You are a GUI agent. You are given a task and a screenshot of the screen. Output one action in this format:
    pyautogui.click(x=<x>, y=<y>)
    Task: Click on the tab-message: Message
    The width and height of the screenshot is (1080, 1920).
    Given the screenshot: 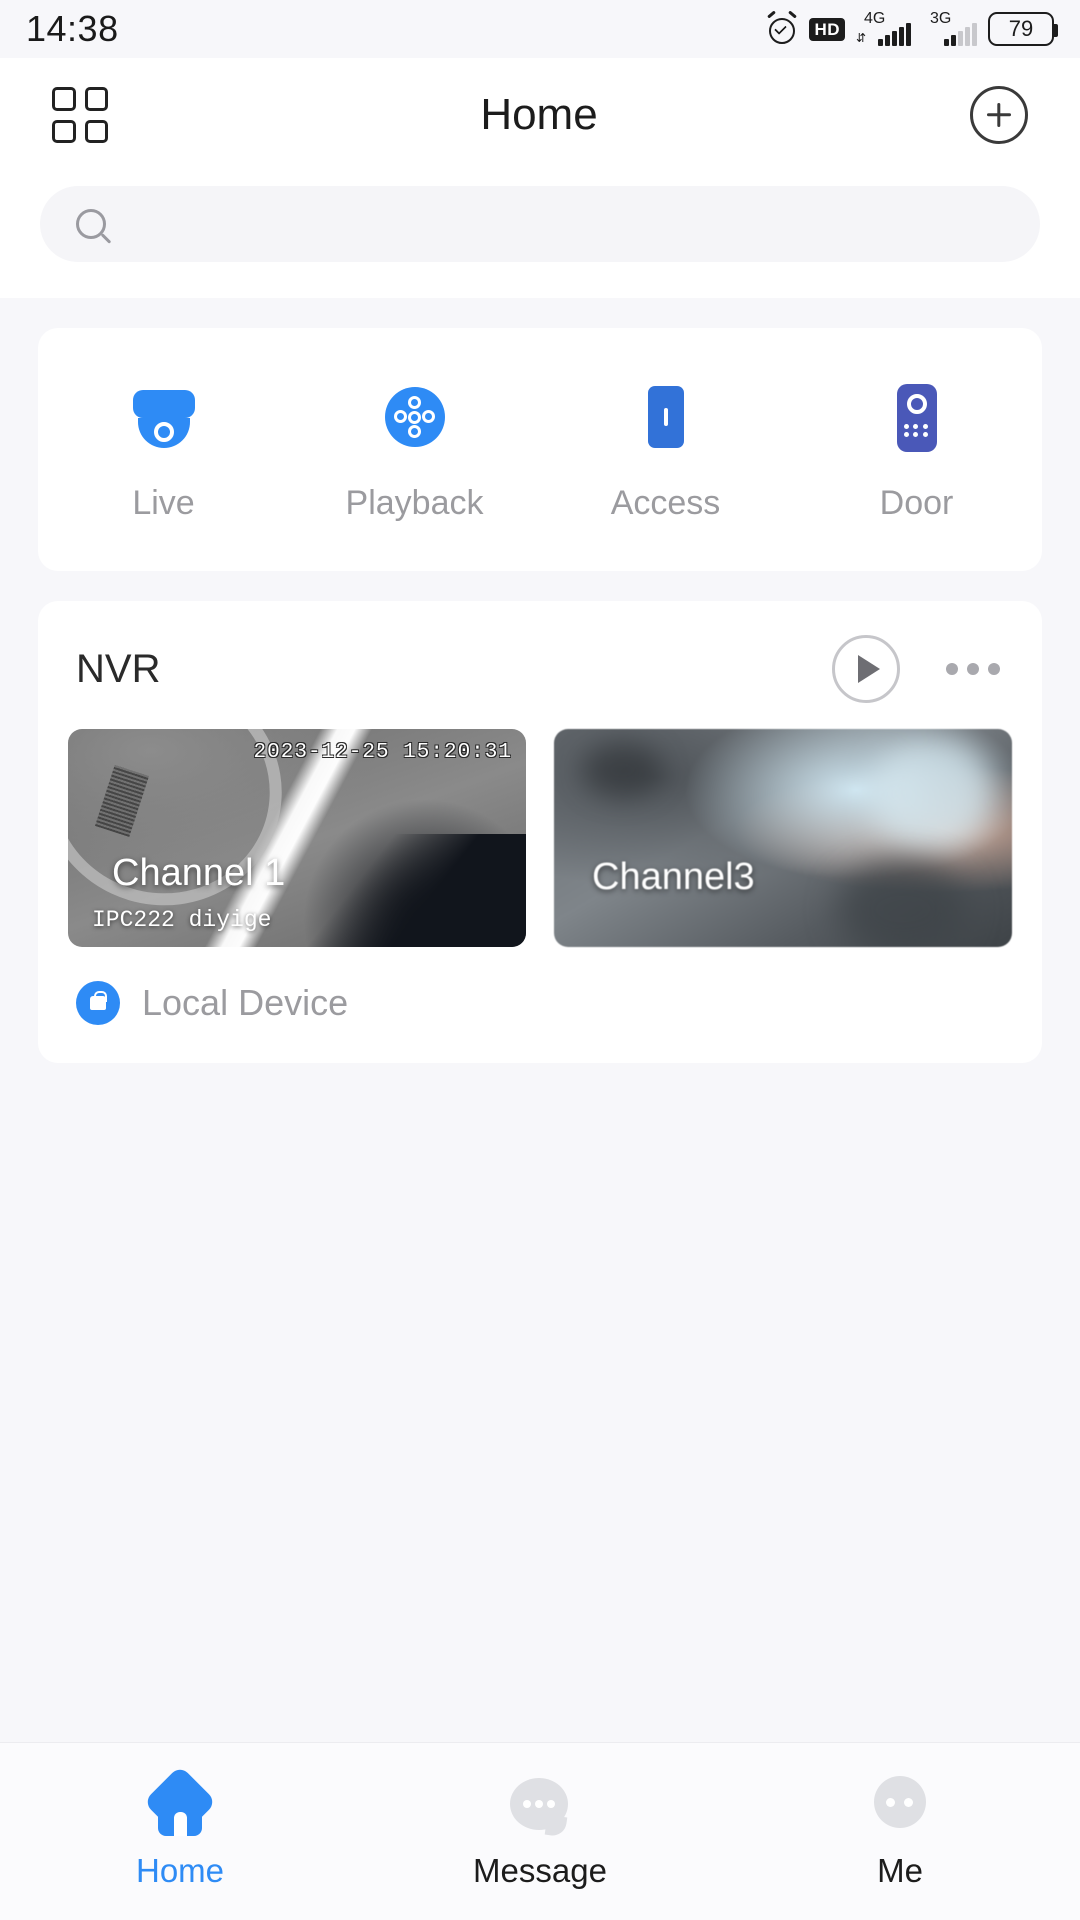 What is the action you would take?
    pyautogui.click(x=540, y=1832)
    